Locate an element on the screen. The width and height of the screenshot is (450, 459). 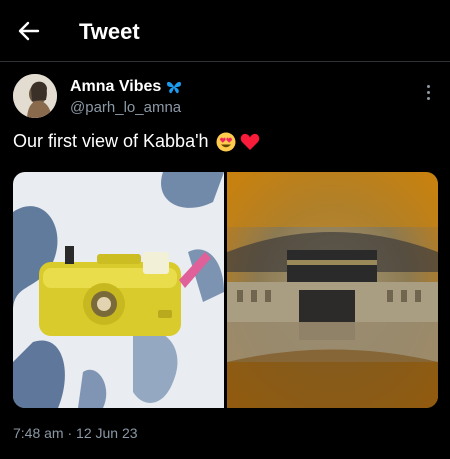
more-vertical-icon is located at coordinates (428, 91).